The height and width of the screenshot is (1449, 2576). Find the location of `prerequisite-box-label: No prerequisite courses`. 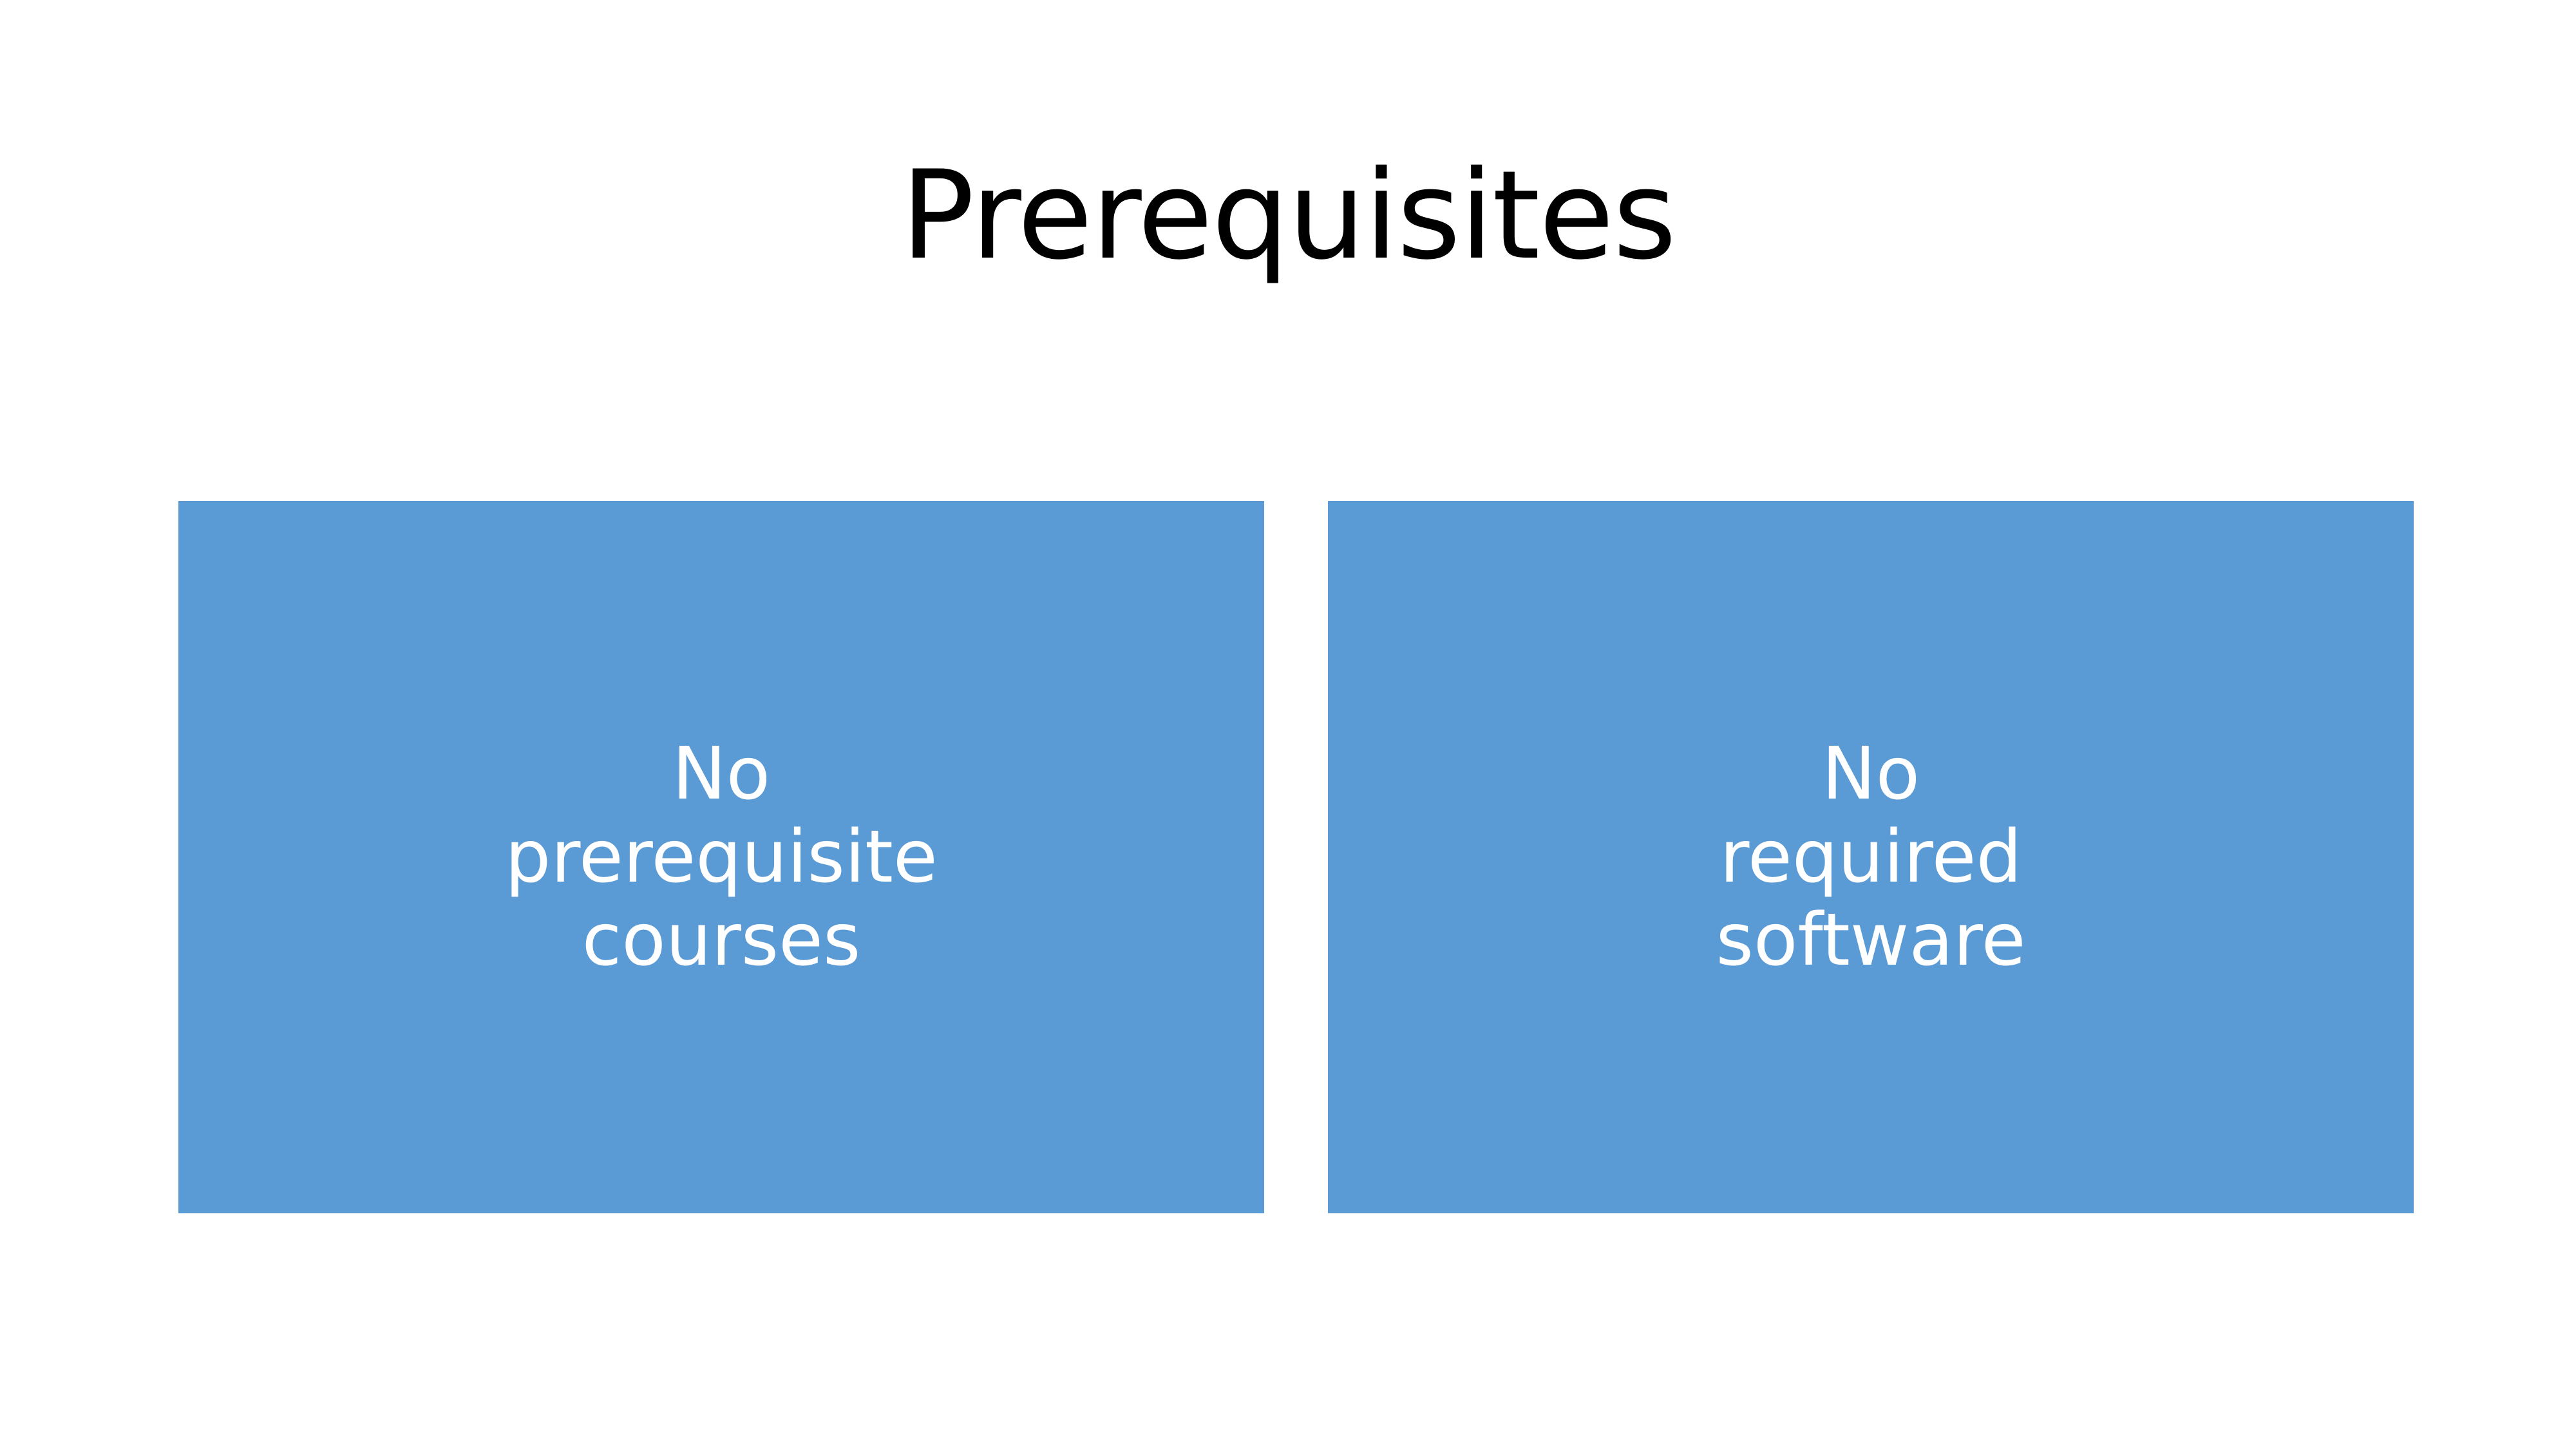

prerequisite-box-label: No prerequisite courses is located at coordinates (721, 857).